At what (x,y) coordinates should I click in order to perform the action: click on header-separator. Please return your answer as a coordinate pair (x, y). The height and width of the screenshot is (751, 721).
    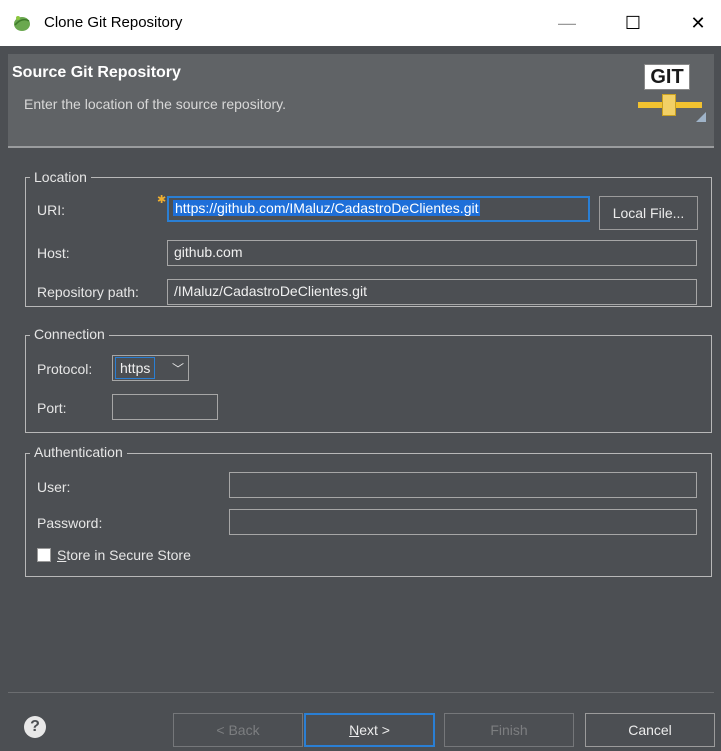
    Looking at the image, I should click on (361, 147).